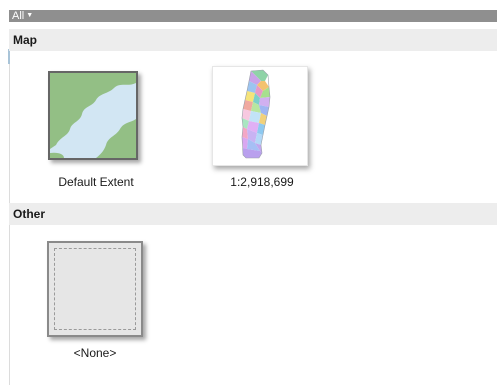 The width and height of the screenshot is (497, 385). Describe the element at coordinates (262, 182) in the screenshot. I see `bookmark-label-scale: 1:2,918,699` at that location.